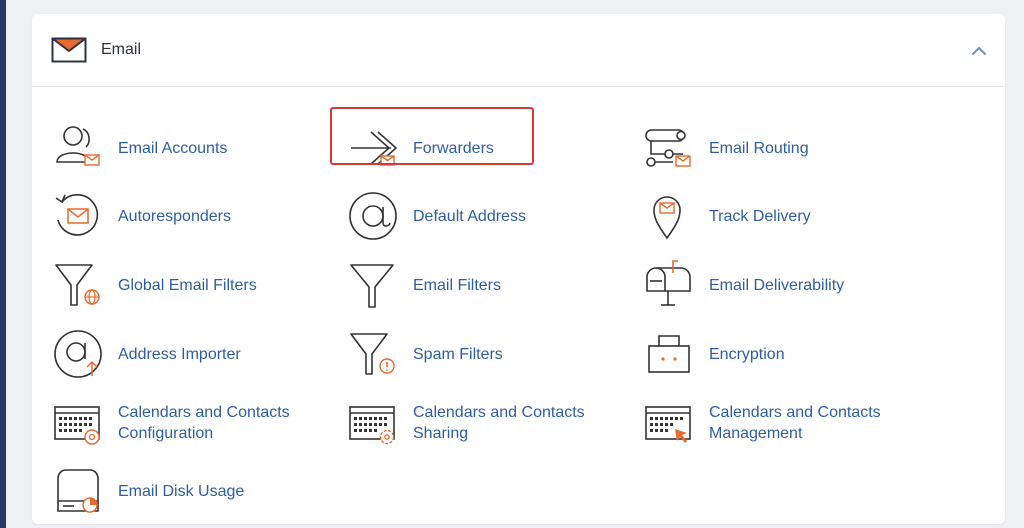 The height and width of the screenshot is (528, 1024). I want to click on tool-label: Encryption, so click(747, 354).